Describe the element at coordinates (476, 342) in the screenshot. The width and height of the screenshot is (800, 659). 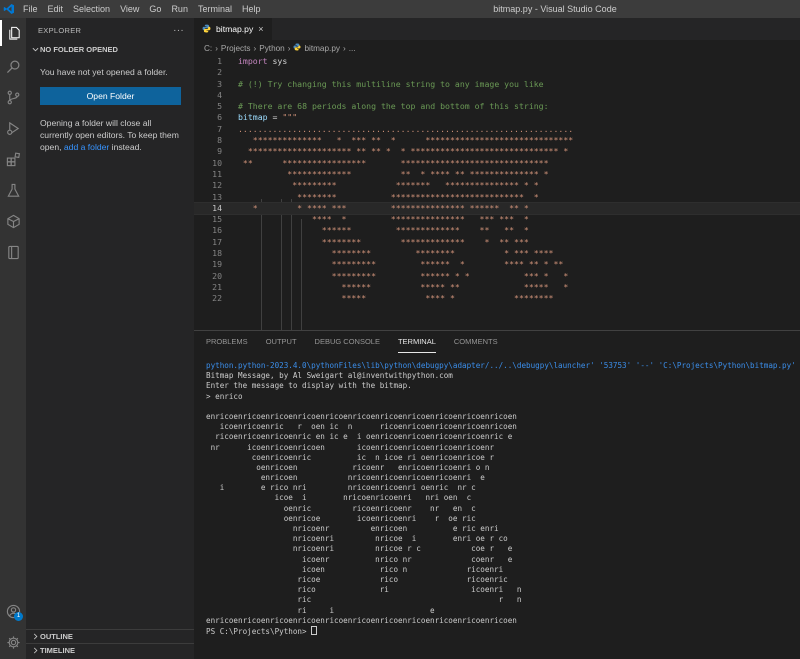
I see `panel-tab-comments: COMMENTS` at that location.